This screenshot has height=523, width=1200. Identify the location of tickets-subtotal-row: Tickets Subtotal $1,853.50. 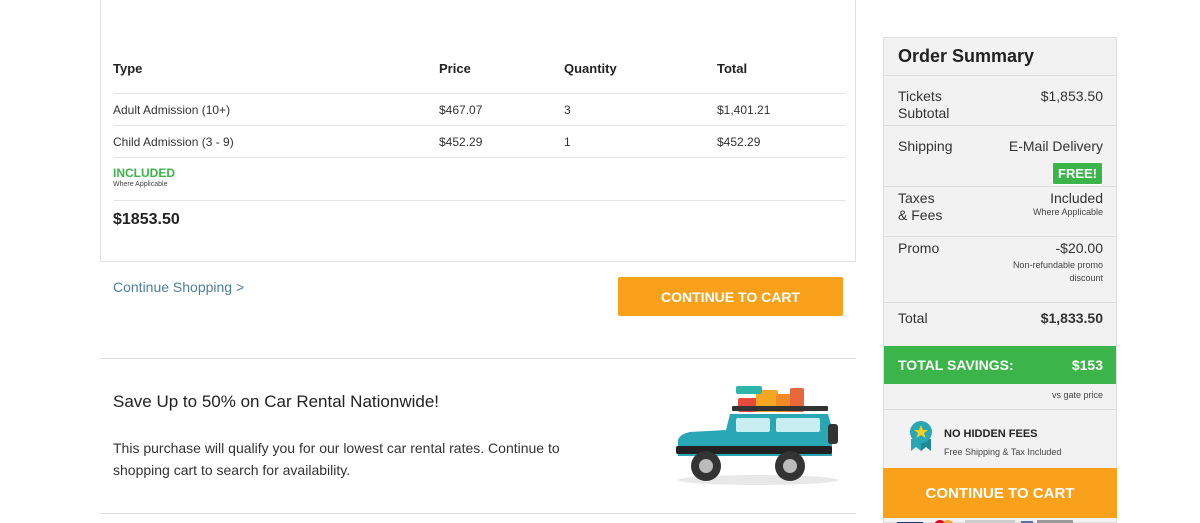
(1000, 101).